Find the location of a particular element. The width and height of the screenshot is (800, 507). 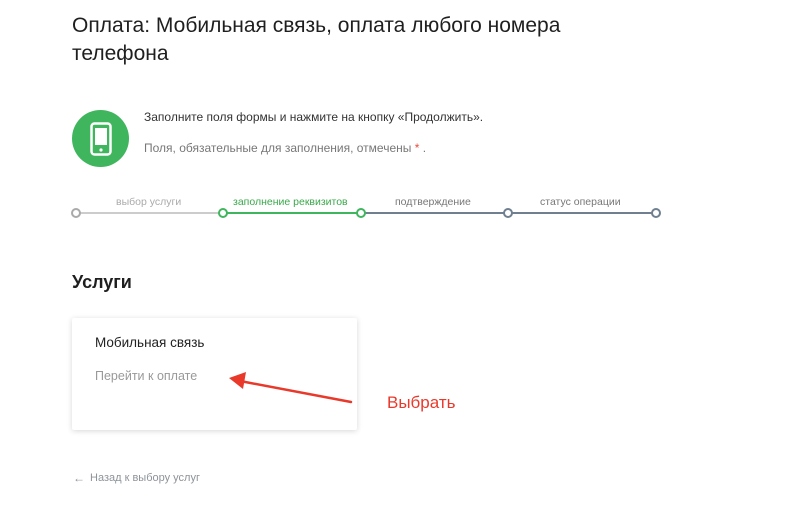

annotation-arrow-icon is located at coordinates (291, 388).